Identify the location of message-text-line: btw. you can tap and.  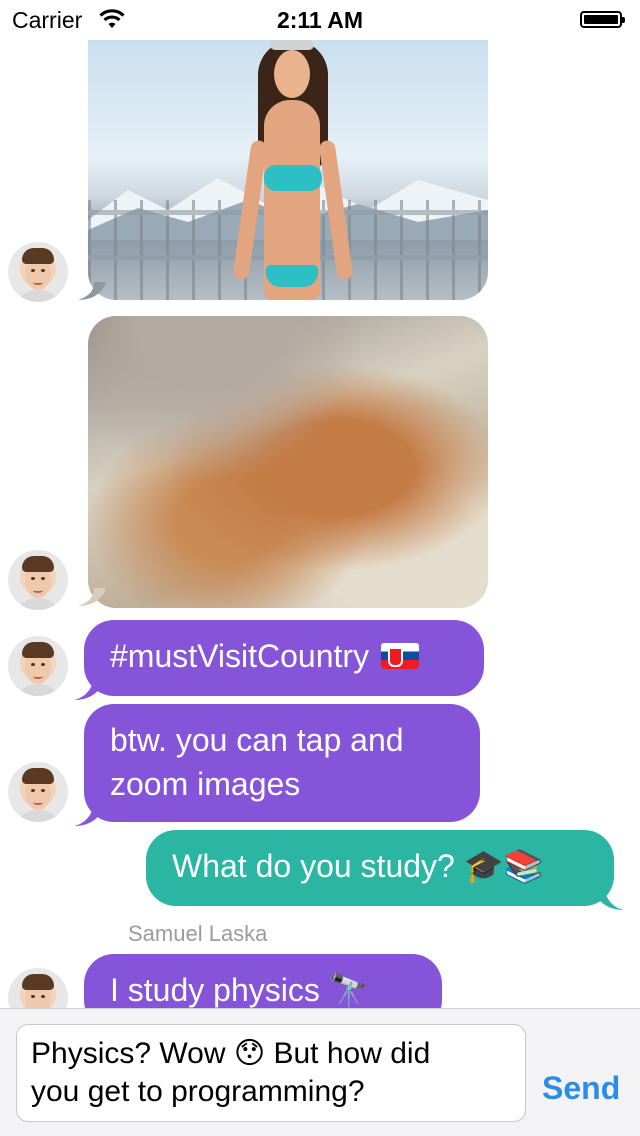
(257, 740).